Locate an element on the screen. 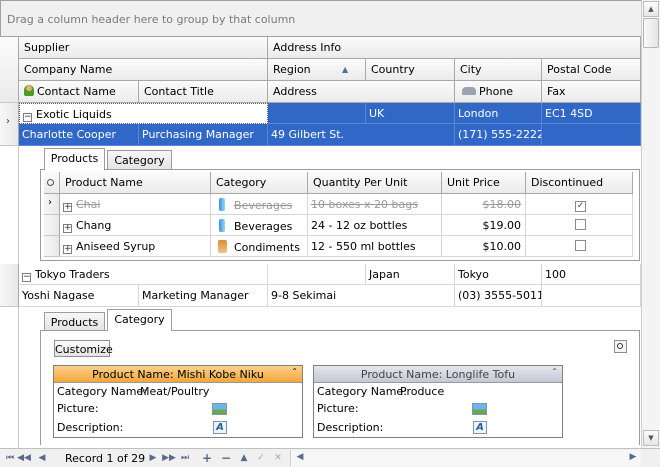 The image size is (660, 467). product-name-cell: + Chang is located at coordinates (135, 225).